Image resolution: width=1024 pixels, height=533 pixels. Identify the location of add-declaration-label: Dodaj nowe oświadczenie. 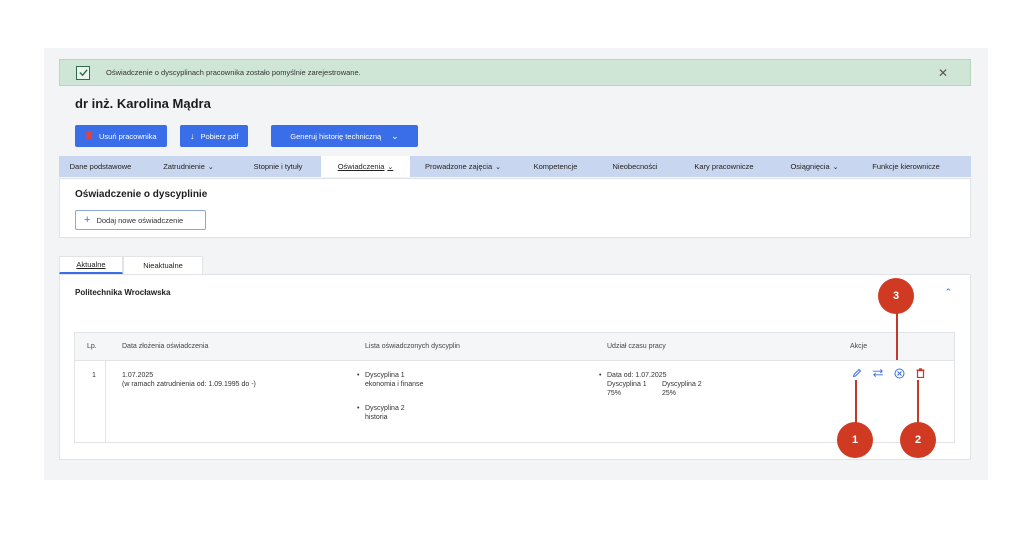
(140, 220).